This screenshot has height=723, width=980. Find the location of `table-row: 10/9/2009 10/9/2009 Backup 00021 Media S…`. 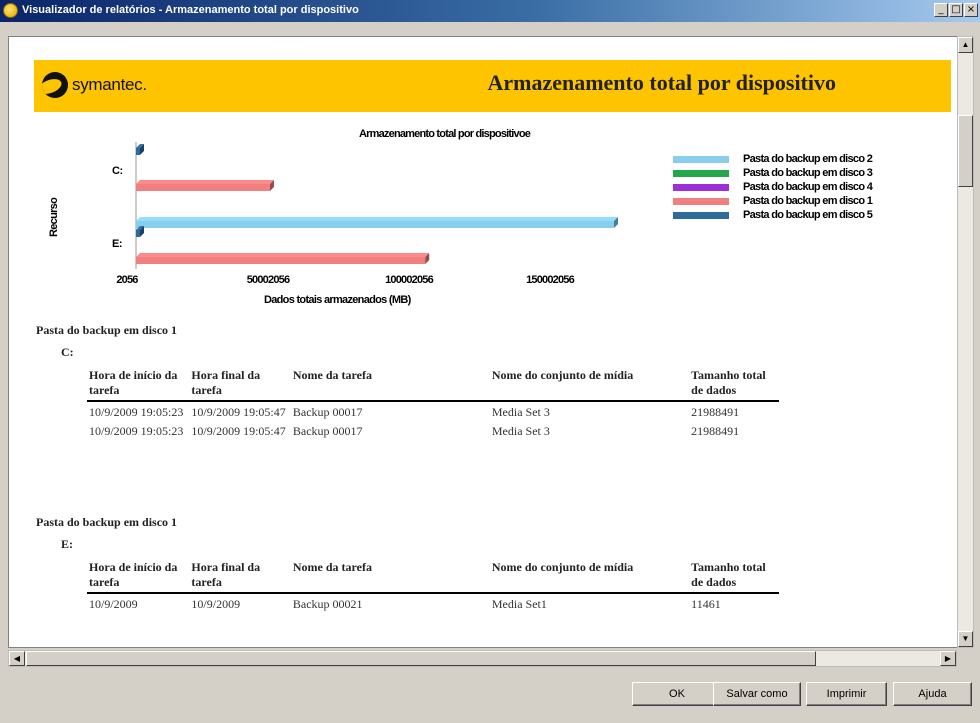

table-row: 10/9/2009 10/9/2009 Backup 00021 Media S… is located at coordinates (433, 603).